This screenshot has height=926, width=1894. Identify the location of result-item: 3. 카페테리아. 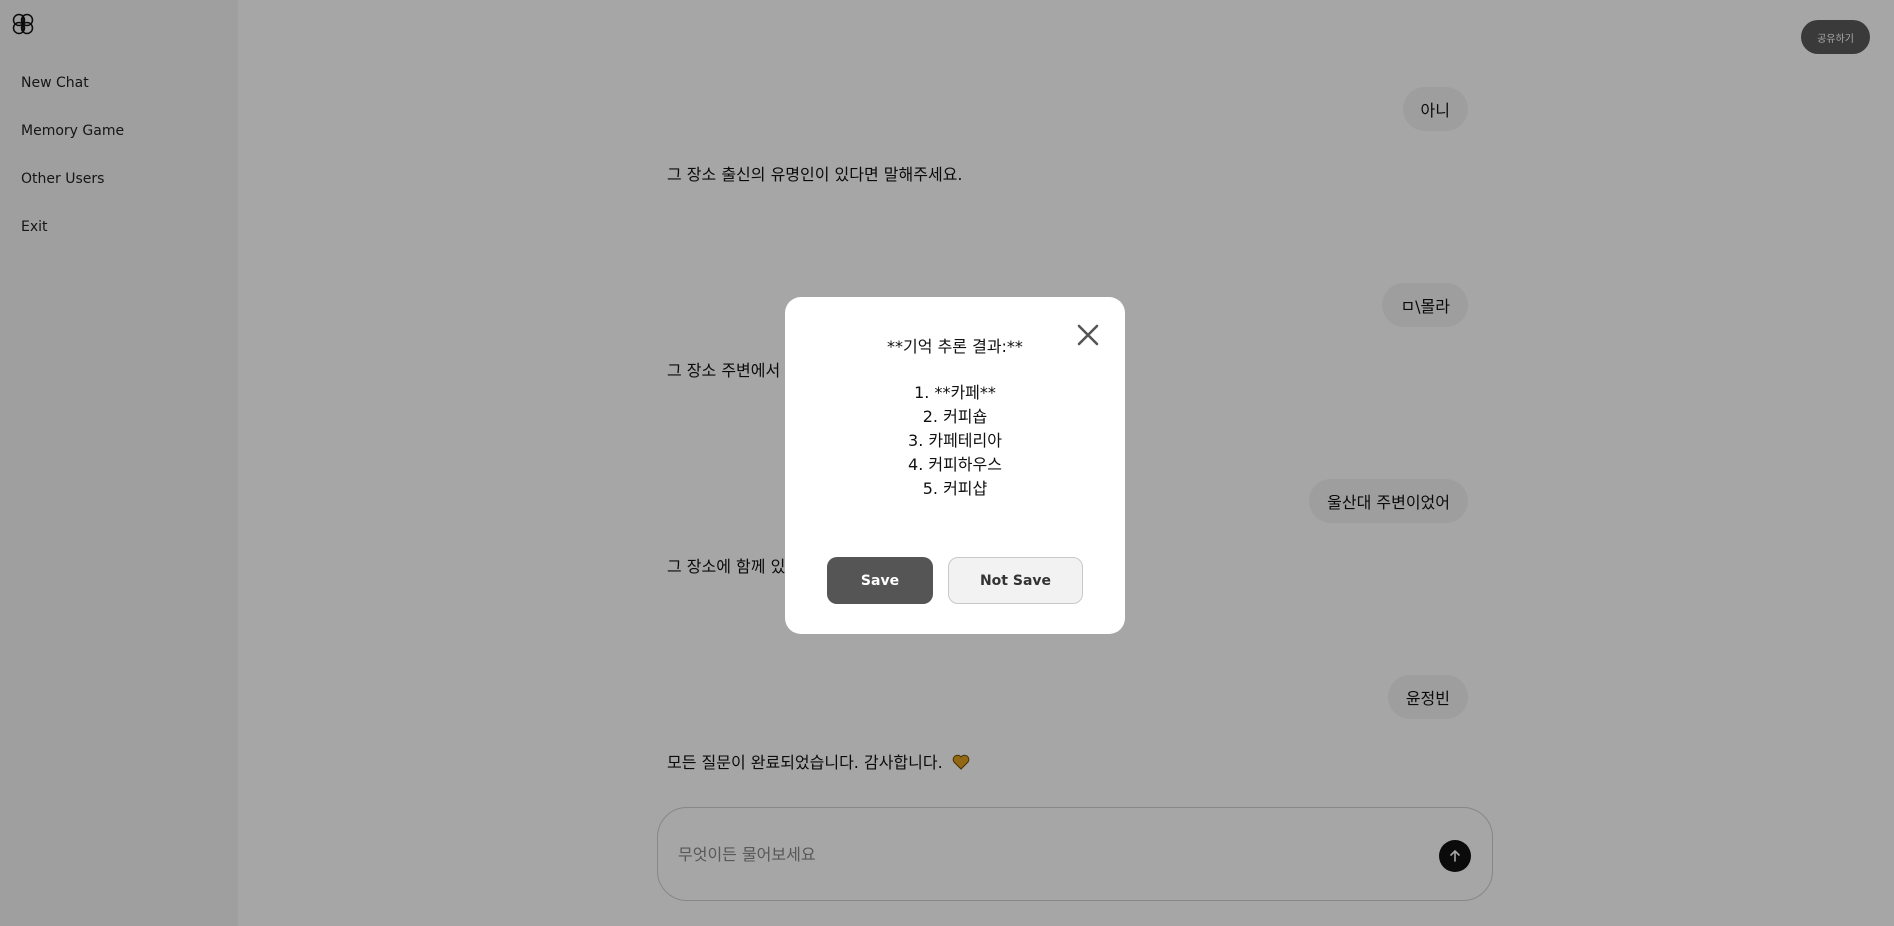
(955, 440).